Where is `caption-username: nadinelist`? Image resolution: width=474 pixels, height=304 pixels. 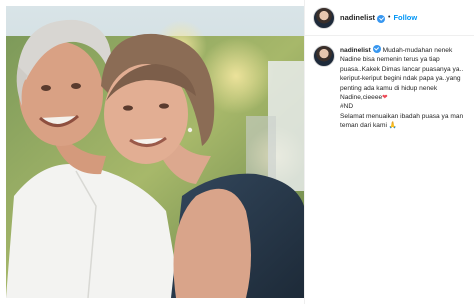
caption-username: nadinelist is located at coordinates (355, 50).